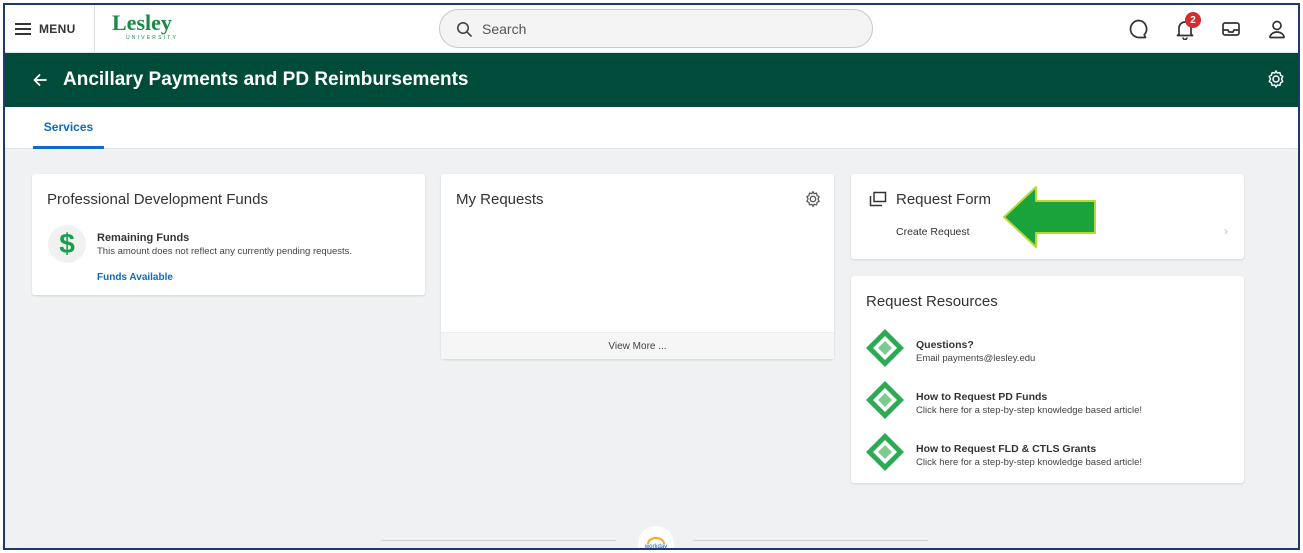  What do you see at coordinates (932, 301) in the screenshot?
I see `request-resources-title: Request Resources` at bounding box center [932, 301].